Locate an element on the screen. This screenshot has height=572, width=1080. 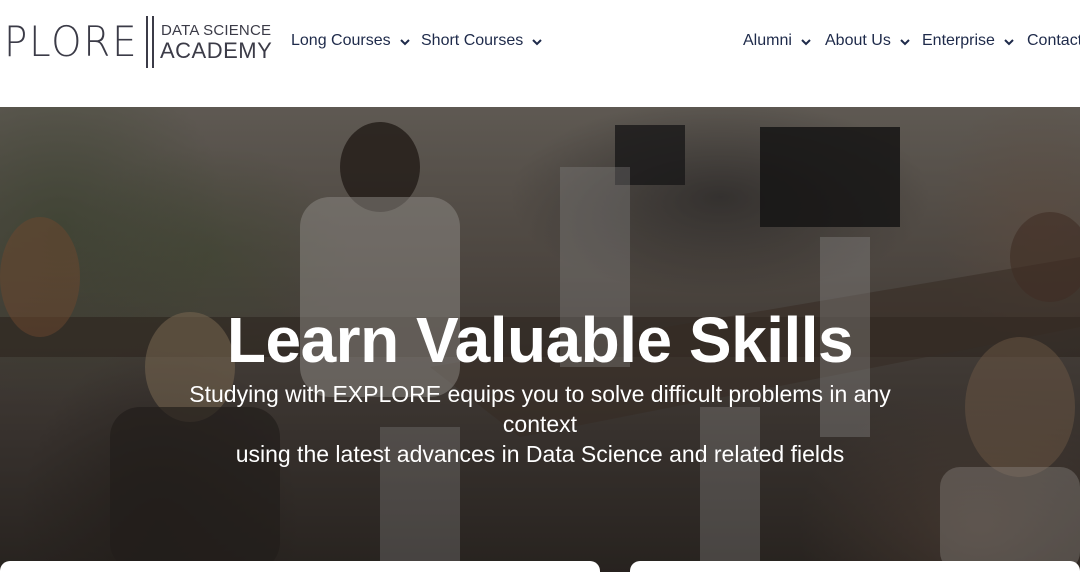
nav-item-short-courses: Short Courses is located at coordinates (484, 41).